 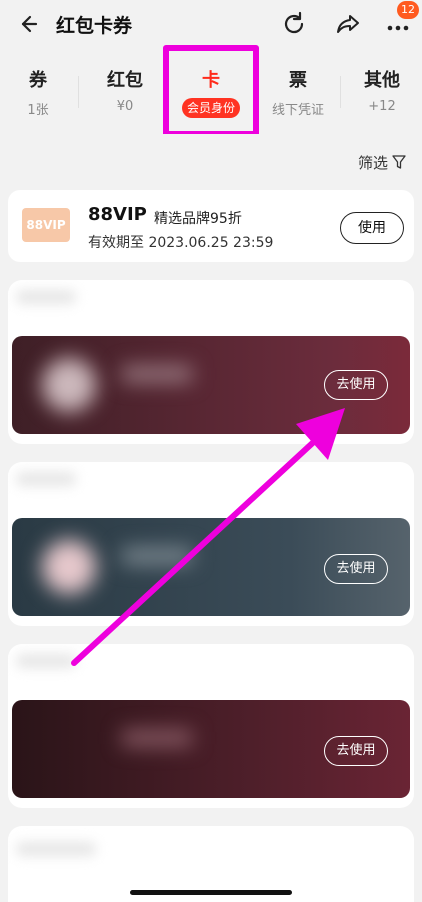 I want to click on tab-label: 红包, so click(x=125, y=80).